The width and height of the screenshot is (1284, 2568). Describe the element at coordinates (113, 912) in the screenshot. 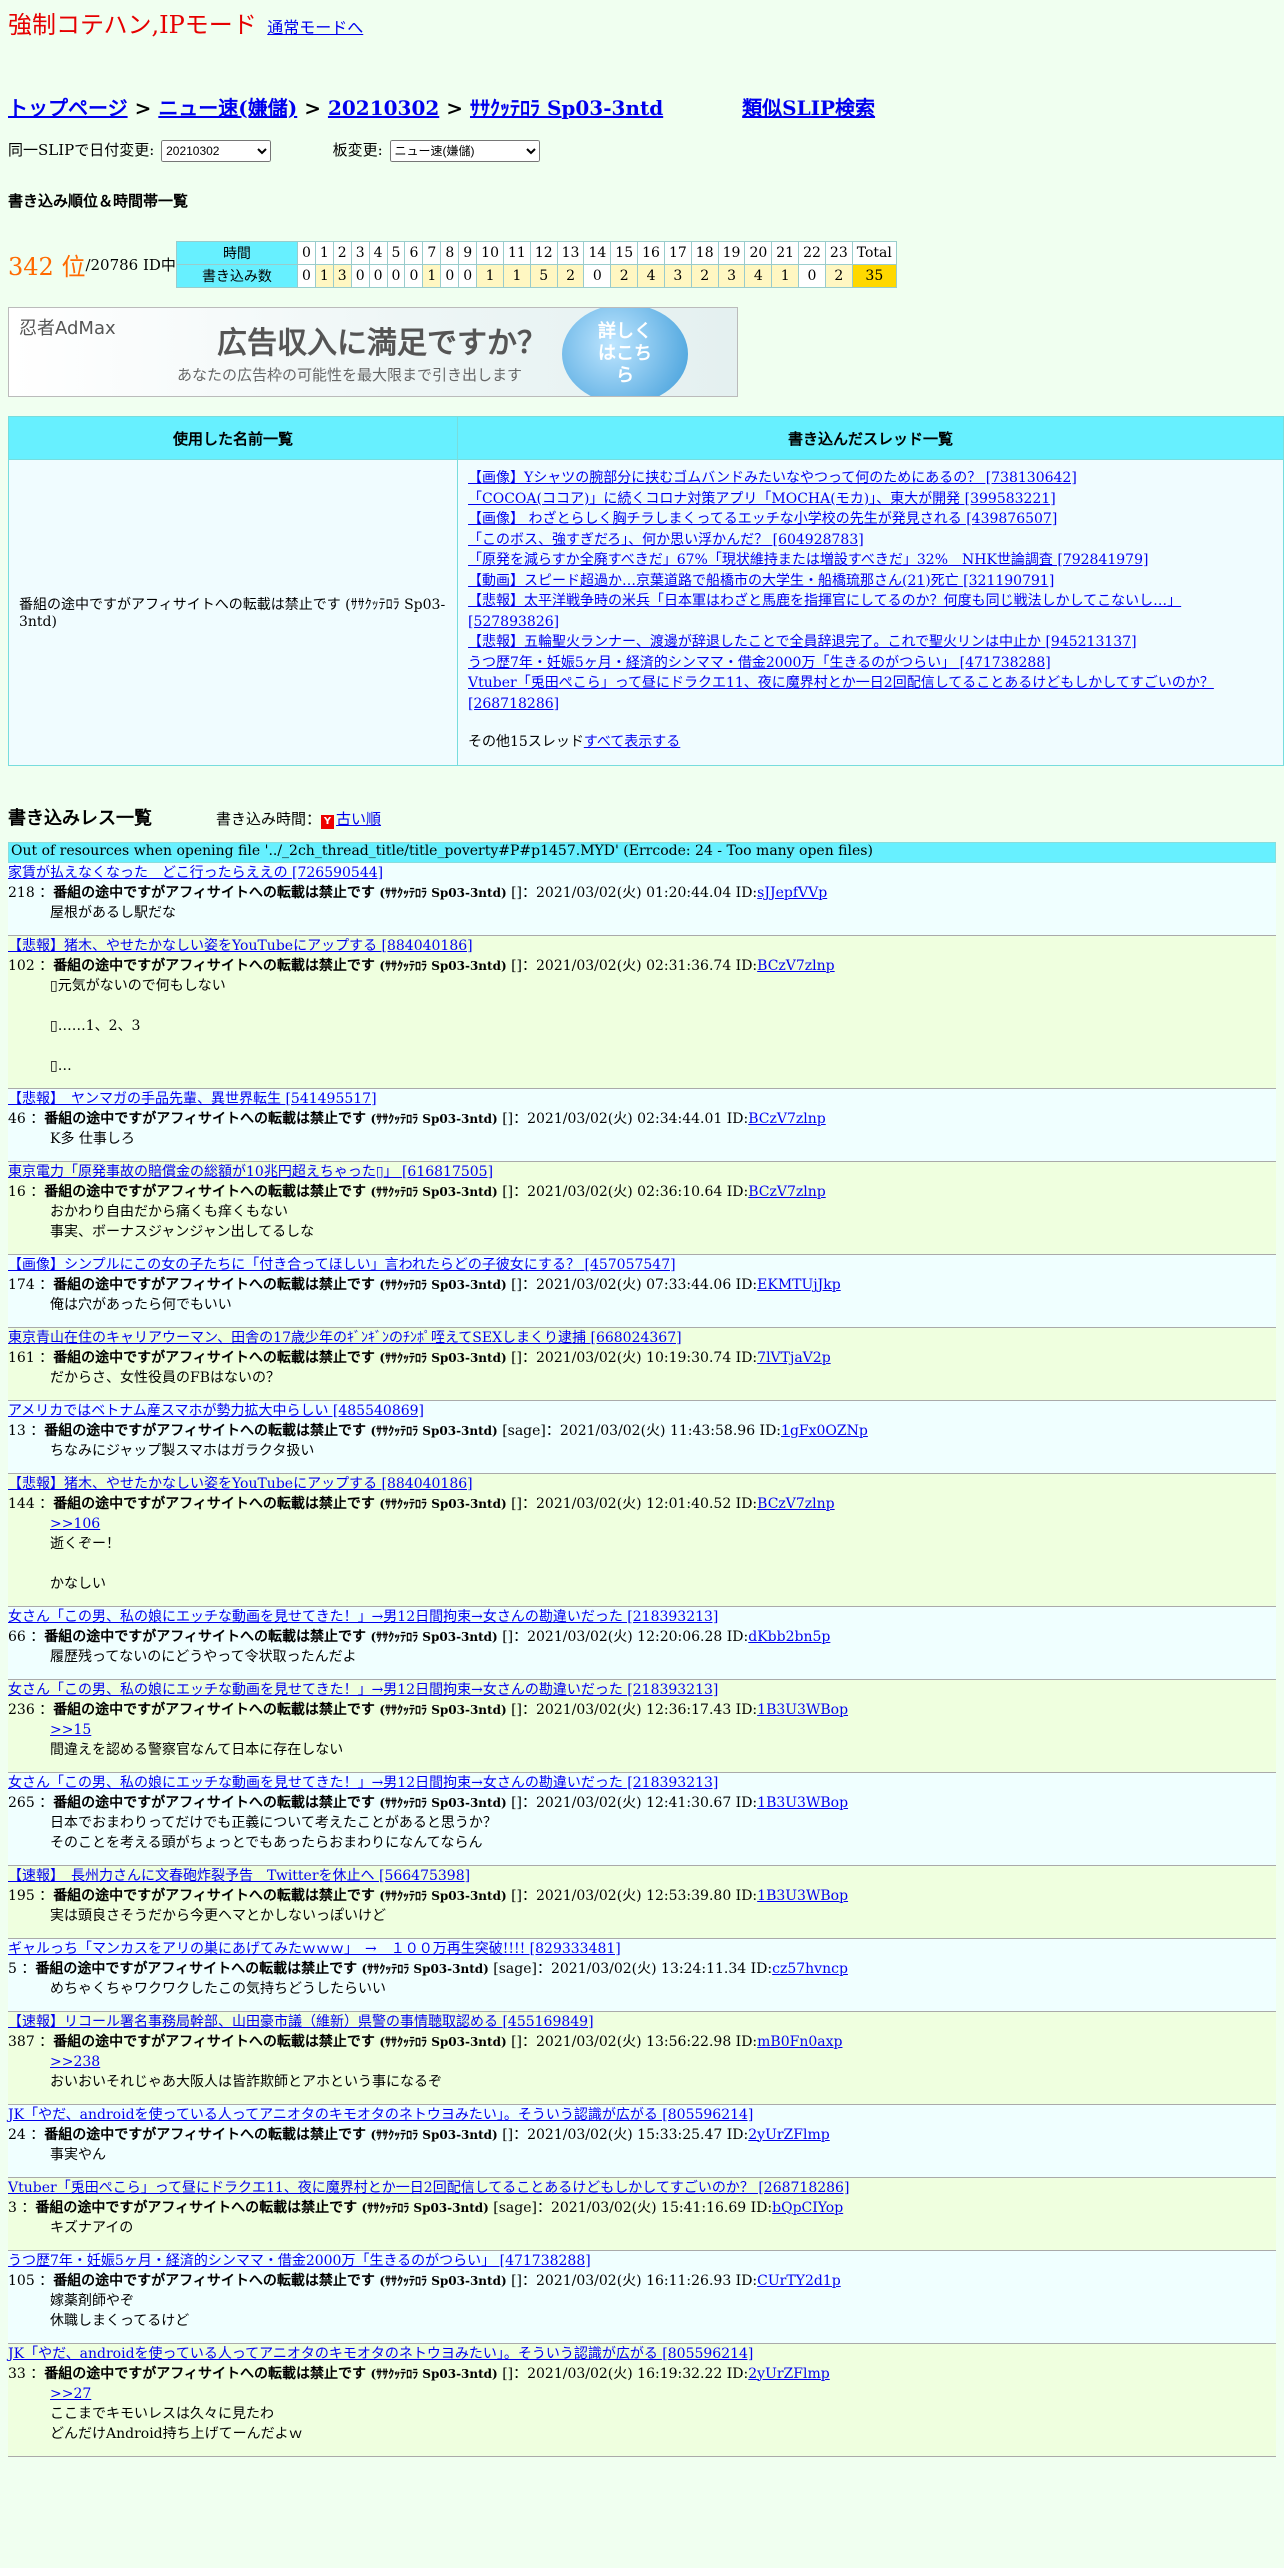

I see `post-body: 屋根があるし駅だな` at that location.